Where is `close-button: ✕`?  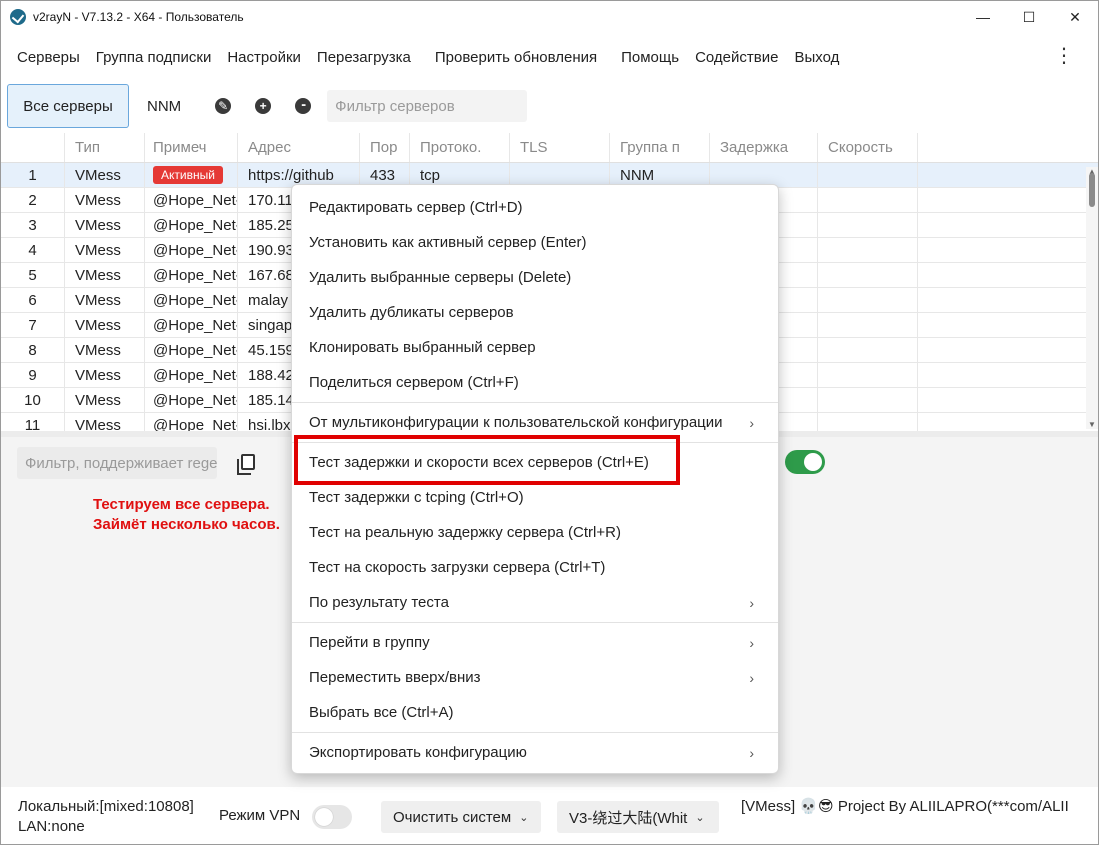 close-button: ✕ is located at coordinates (1075, 17).